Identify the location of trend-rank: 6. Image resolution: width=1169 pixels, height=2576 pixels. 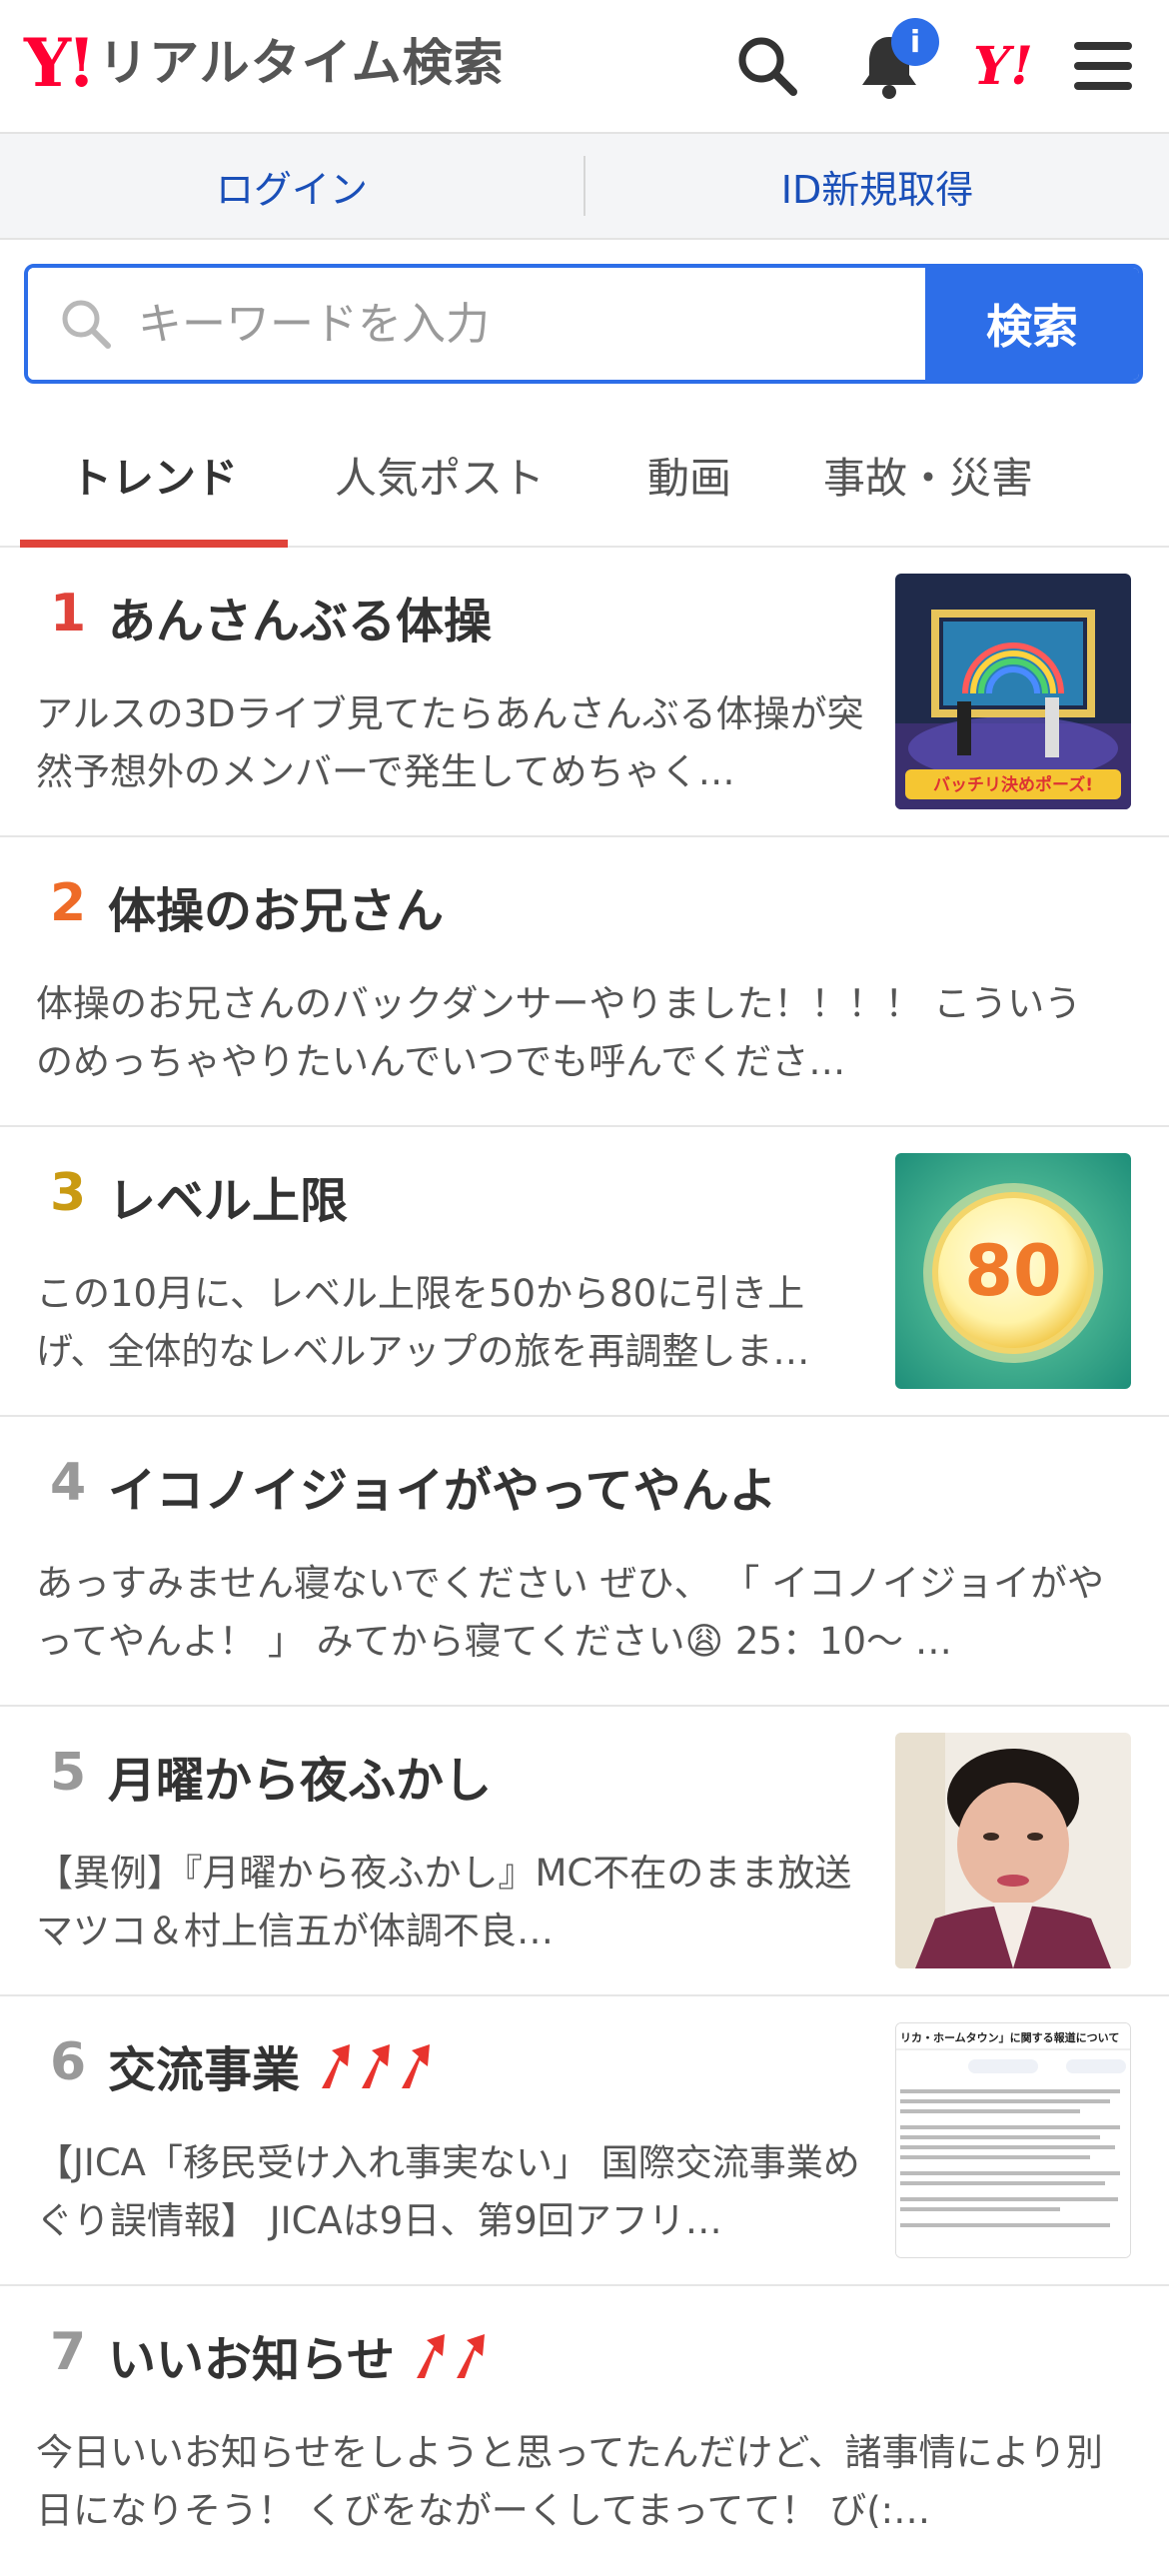
(68, 2062).